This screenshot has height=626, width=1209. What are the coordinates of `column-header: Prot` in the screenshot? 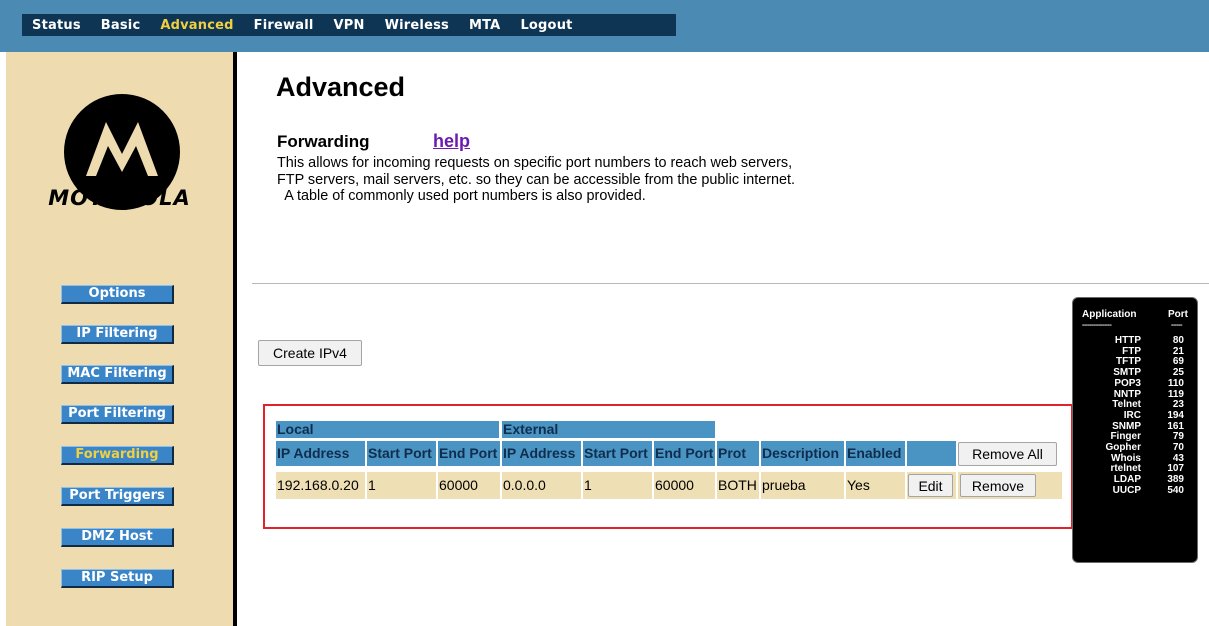 It's located at (738, 453).